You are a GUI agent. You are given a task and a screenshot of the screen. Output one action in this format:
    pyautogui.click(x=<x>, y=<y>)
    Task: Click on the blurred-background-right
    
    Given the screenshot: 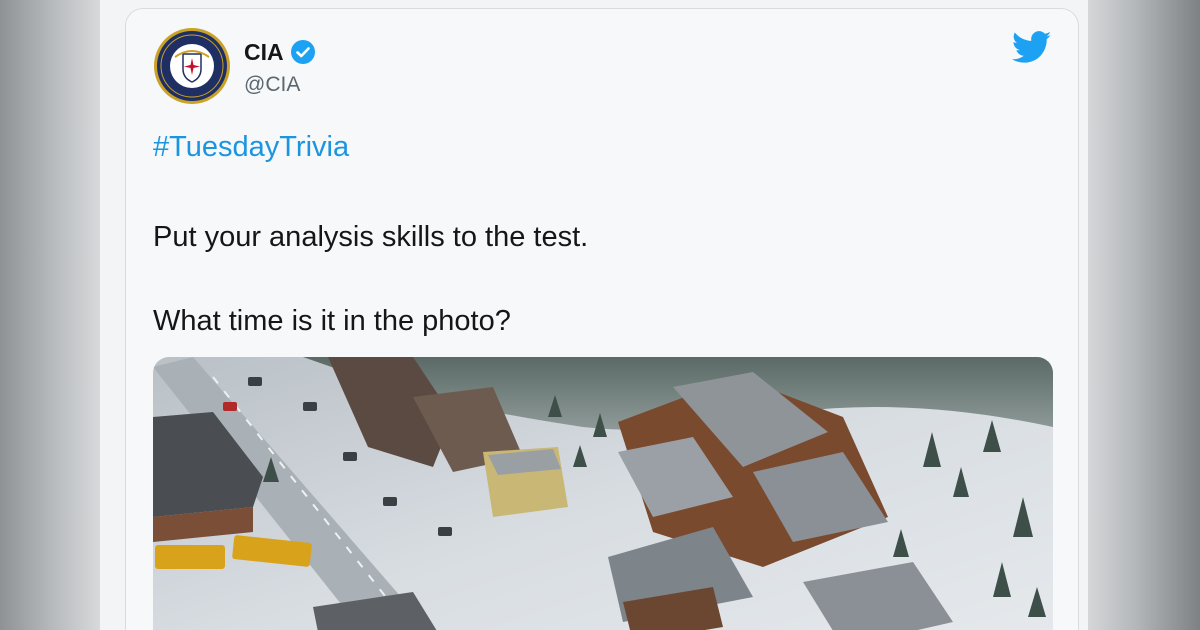 What is the action you would take?
    pyautogui.click(x=1144, y=315)
    